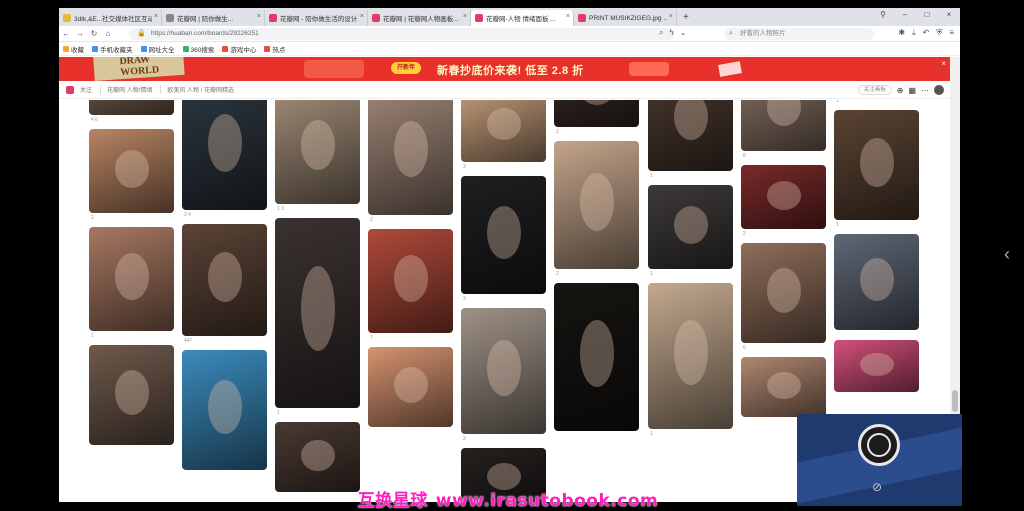 The height and width of the screenshot is (511, 1024). Describe the element at coordinates (1007, 254) in the screenshot. I see `side-arrow-icon: ‹` at that location.